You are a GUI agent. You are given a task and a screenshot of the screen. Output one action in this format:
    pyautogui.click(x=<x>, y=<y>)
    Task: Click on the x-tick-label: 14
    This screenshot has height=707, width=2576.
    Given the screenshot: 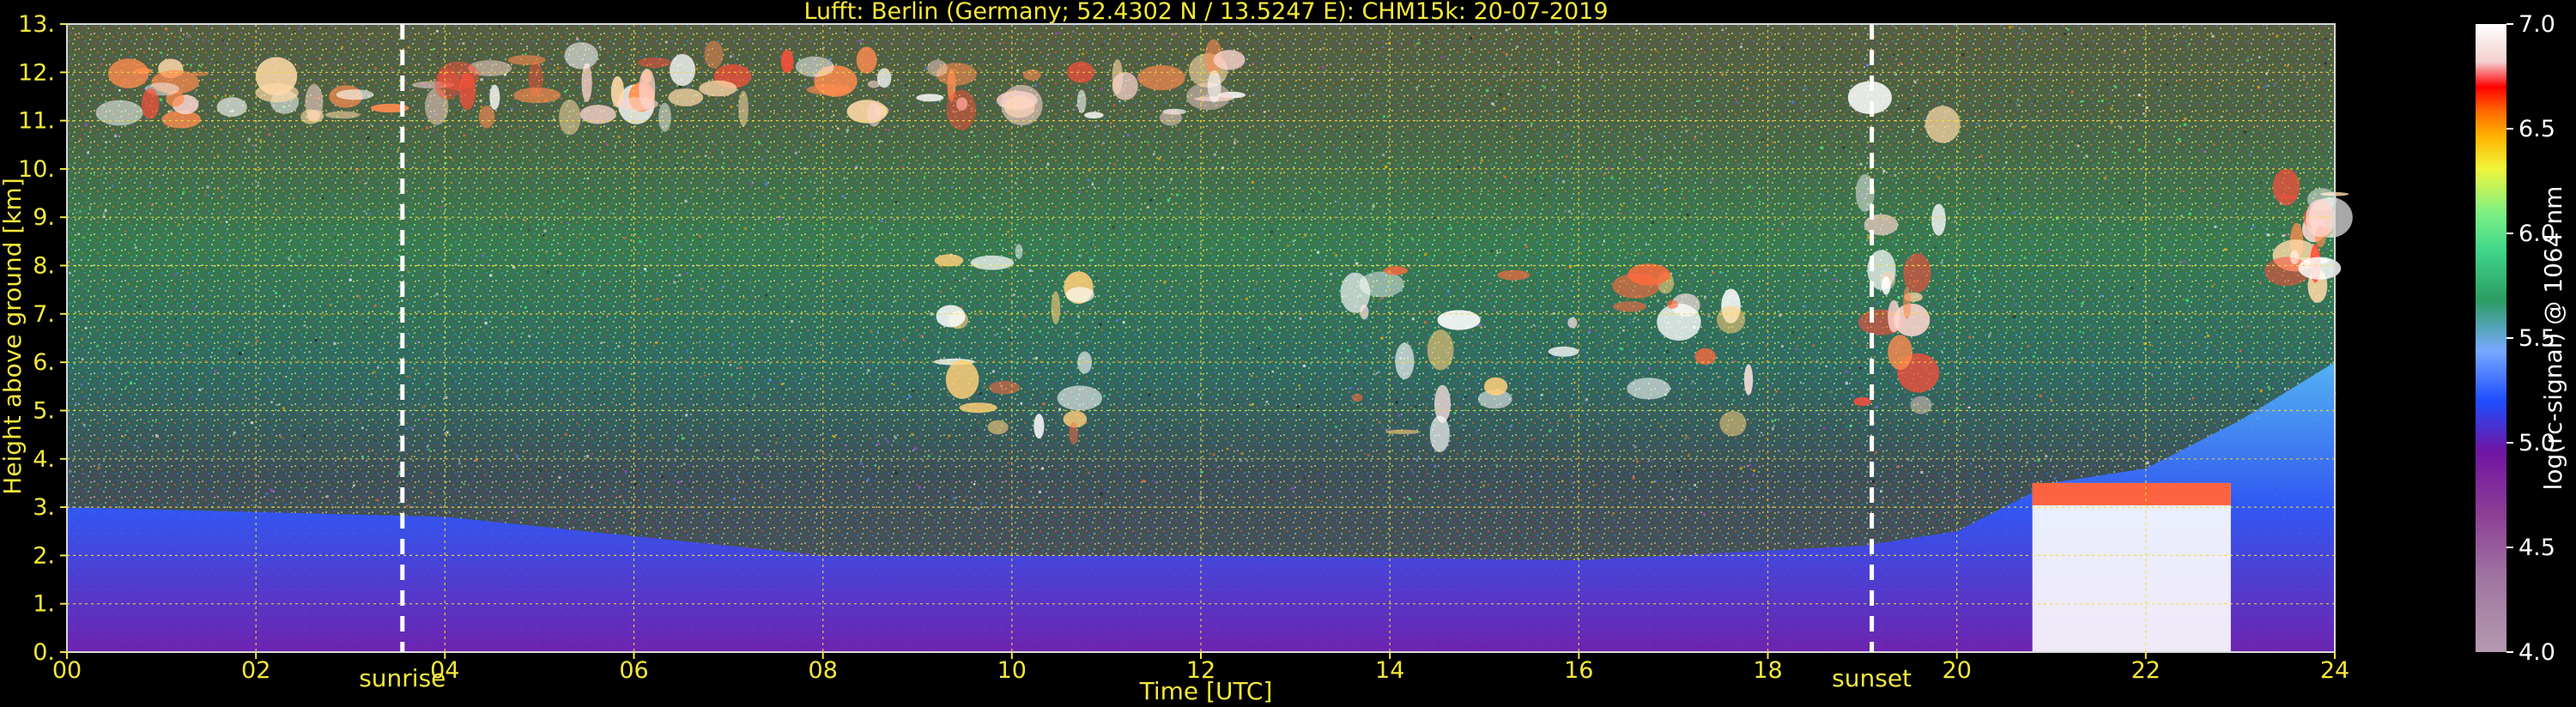 What is the action you would take?
    pyautogui.click(x=1389, y=670)
    